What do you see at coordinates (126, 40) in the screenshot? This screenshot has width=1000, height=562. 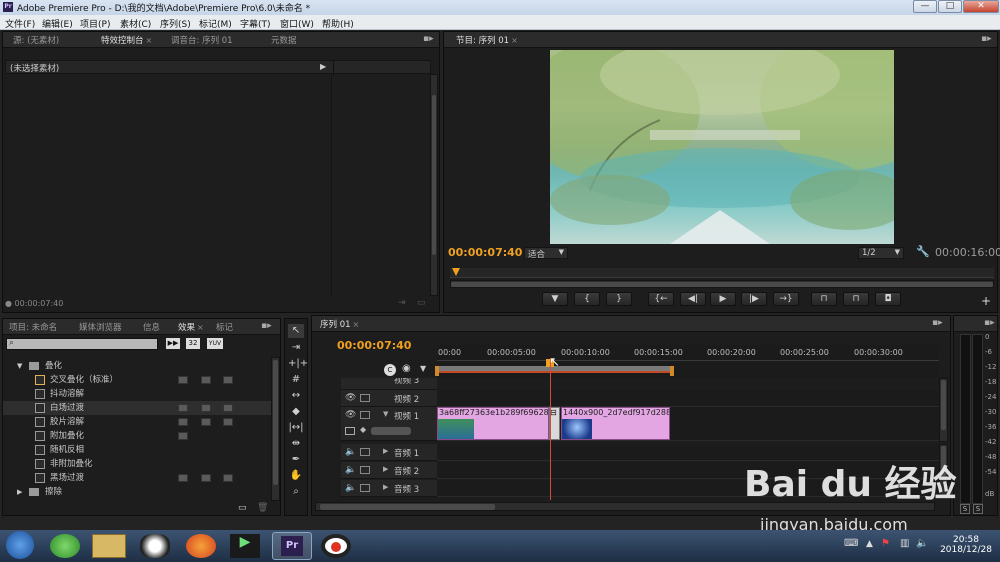 I see `tab-effect-controls: 特效控制台 ×` at bounding box center [126, 40].